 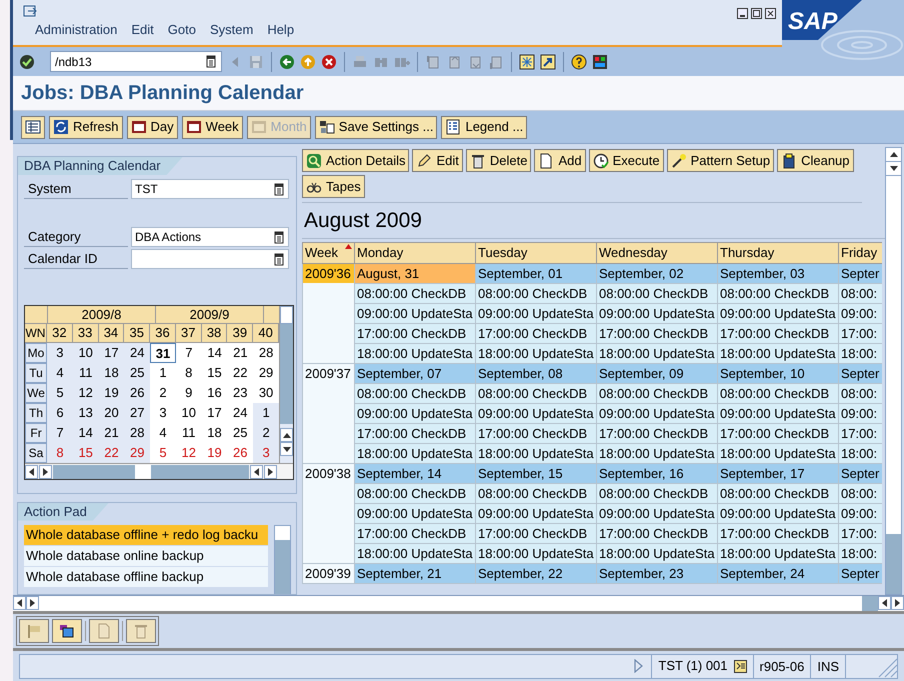 I want to click on scroll-down-icon, so click(x=894, y=168).